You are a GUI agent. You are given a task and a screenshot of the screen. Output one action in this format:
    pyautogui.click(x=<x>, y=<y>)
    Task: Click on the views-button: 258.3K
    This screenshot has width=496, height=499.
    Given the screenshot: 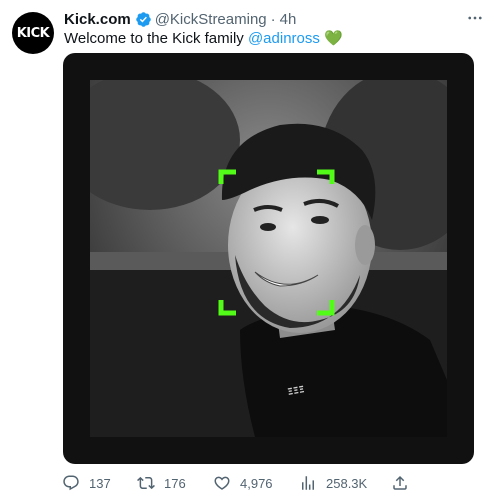 What is the action you would take?
    pyautogui.click(x=333, y=483)
    